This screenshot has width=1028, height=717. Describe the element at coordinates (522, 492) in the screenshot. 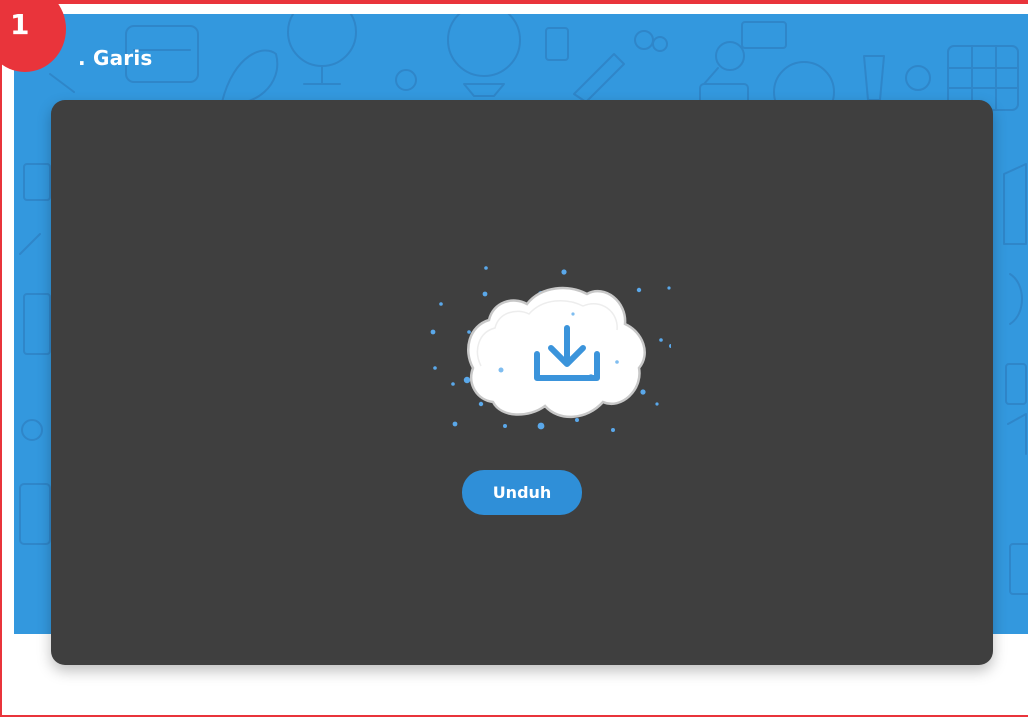

I see `download-button: Unduh` at that location.